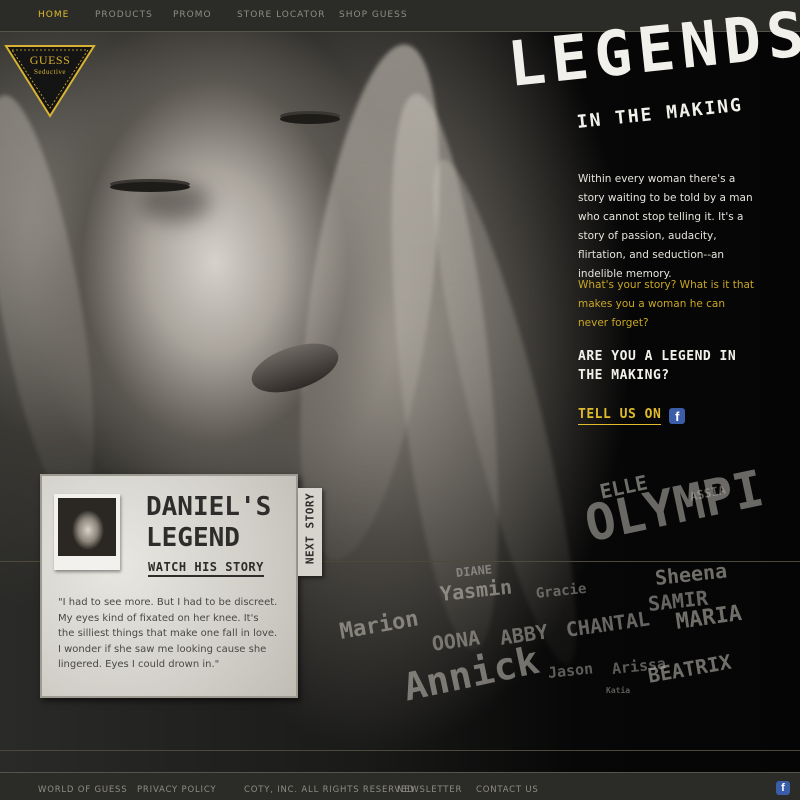  I want to click on legend-question: ARE YOU A LEGEND IN THE MAKING?, so click(657, 366).